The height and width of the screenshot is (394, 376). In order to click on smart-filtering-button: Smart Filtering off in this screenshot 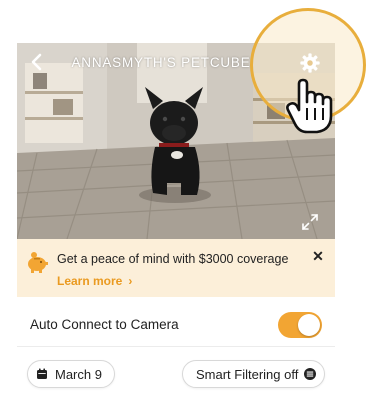, I will do `click(253, 374)`.